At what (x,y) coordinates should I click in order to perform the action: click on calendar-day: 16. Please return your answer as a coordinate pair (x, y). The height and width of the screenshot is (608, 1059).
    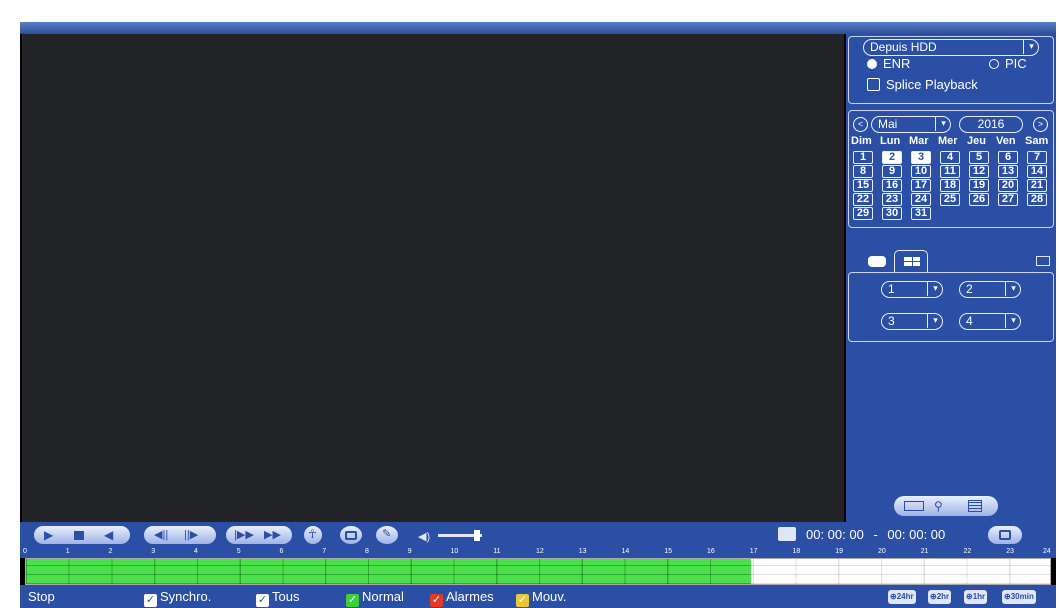
    Looking at the image, I should click on (892, 185).